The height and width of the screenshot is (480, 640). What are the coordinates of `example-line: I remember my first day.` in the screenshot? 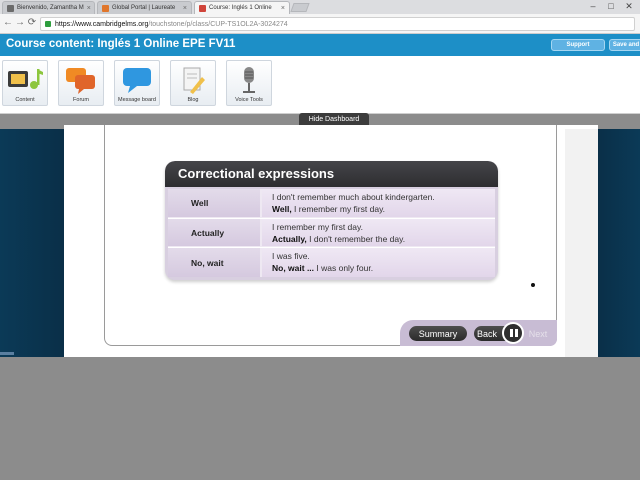 It's located at (317, 227).